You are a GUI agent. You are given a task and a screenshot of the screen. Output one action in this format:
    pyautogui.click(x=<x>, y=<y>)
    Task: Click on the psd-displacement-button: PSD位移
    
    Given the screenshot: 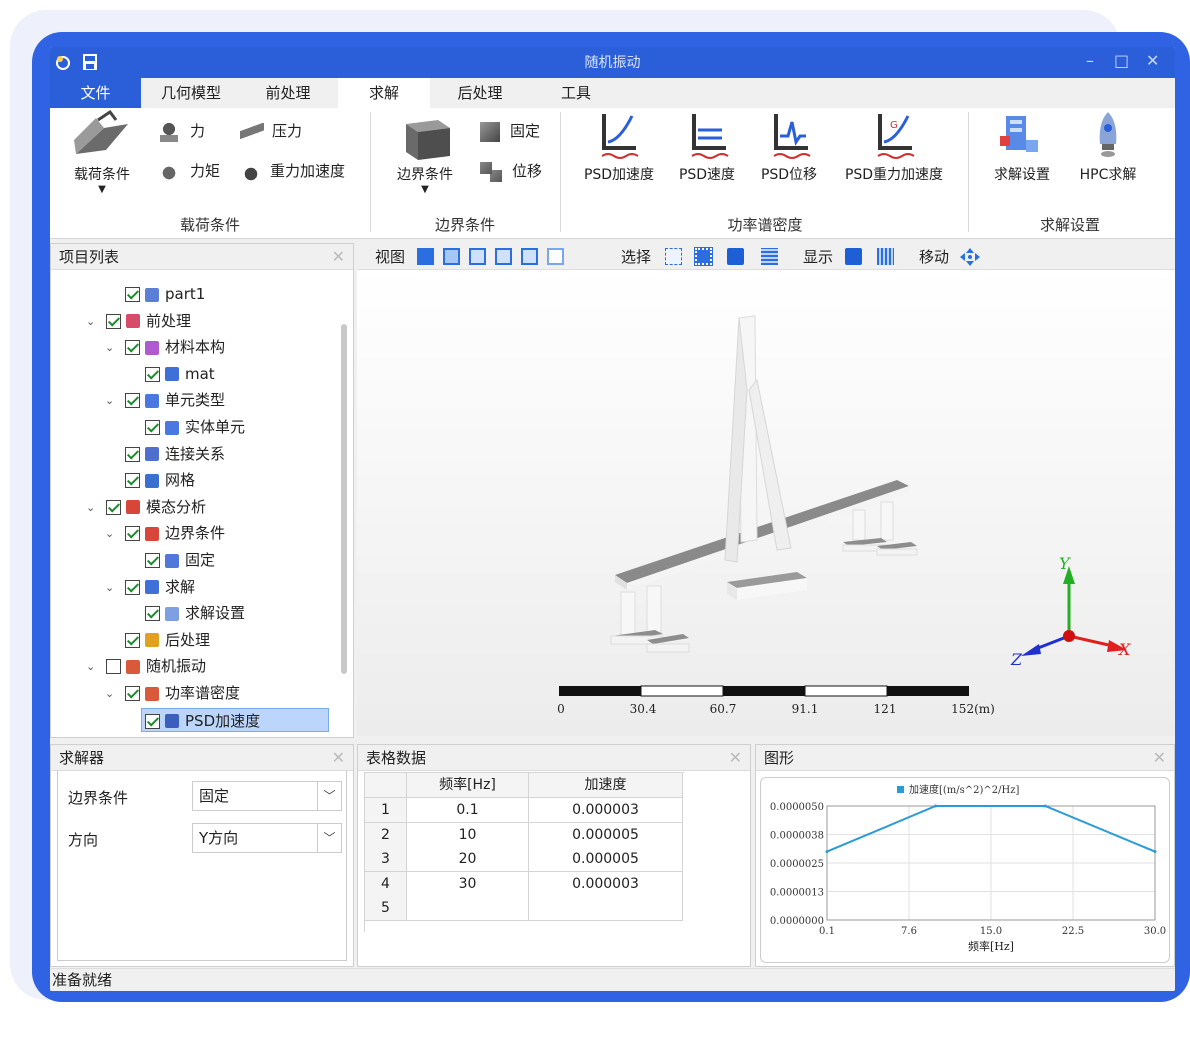 What is the action you would take?
    pyautogui.click(x=789, y=150)
    